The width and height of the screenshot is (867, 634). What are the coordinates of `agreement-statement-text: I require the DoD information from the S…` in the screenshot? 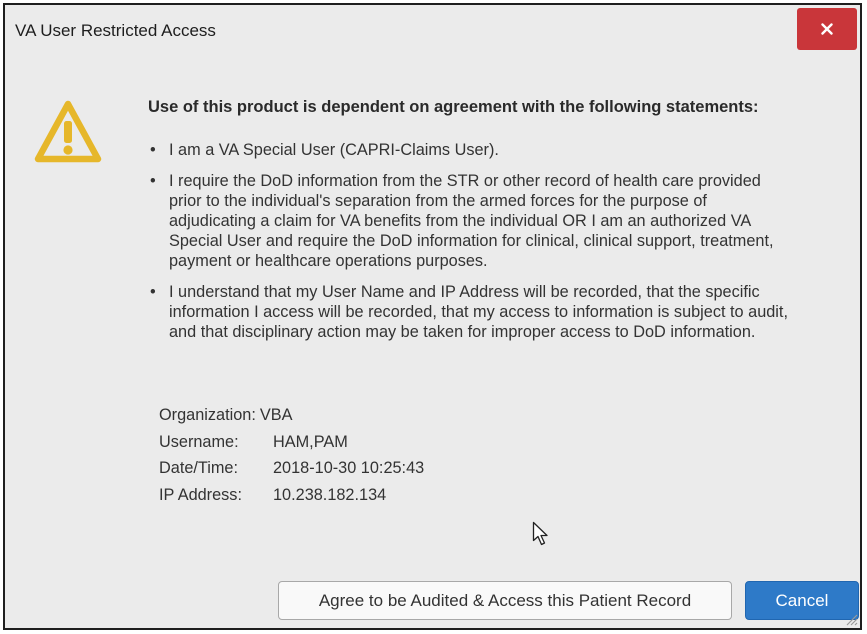 It's located at (471, 221).